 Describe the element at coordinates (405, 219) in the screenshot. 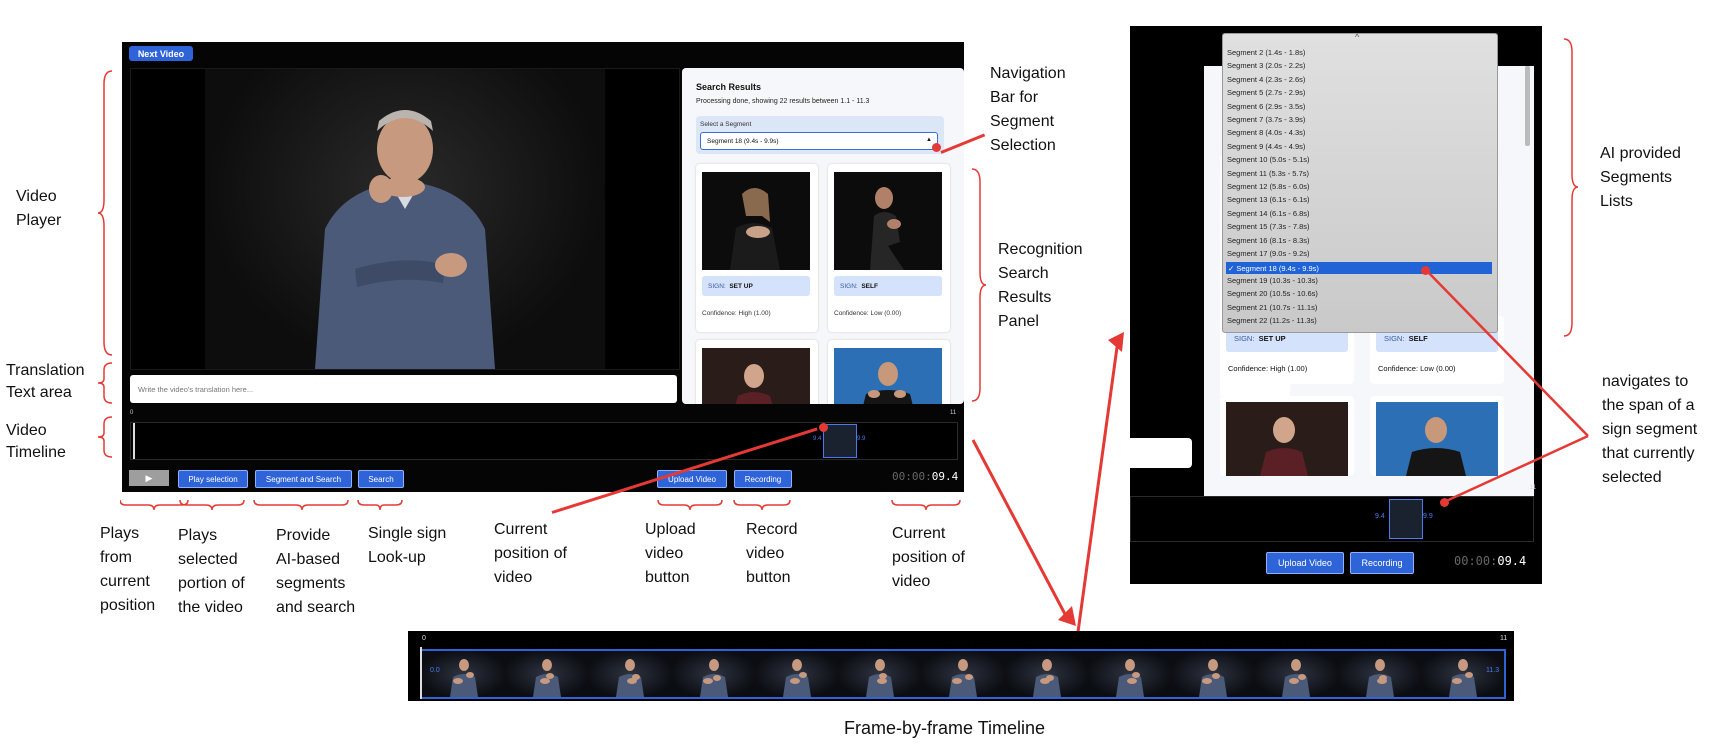

I see `video-player` at that location.